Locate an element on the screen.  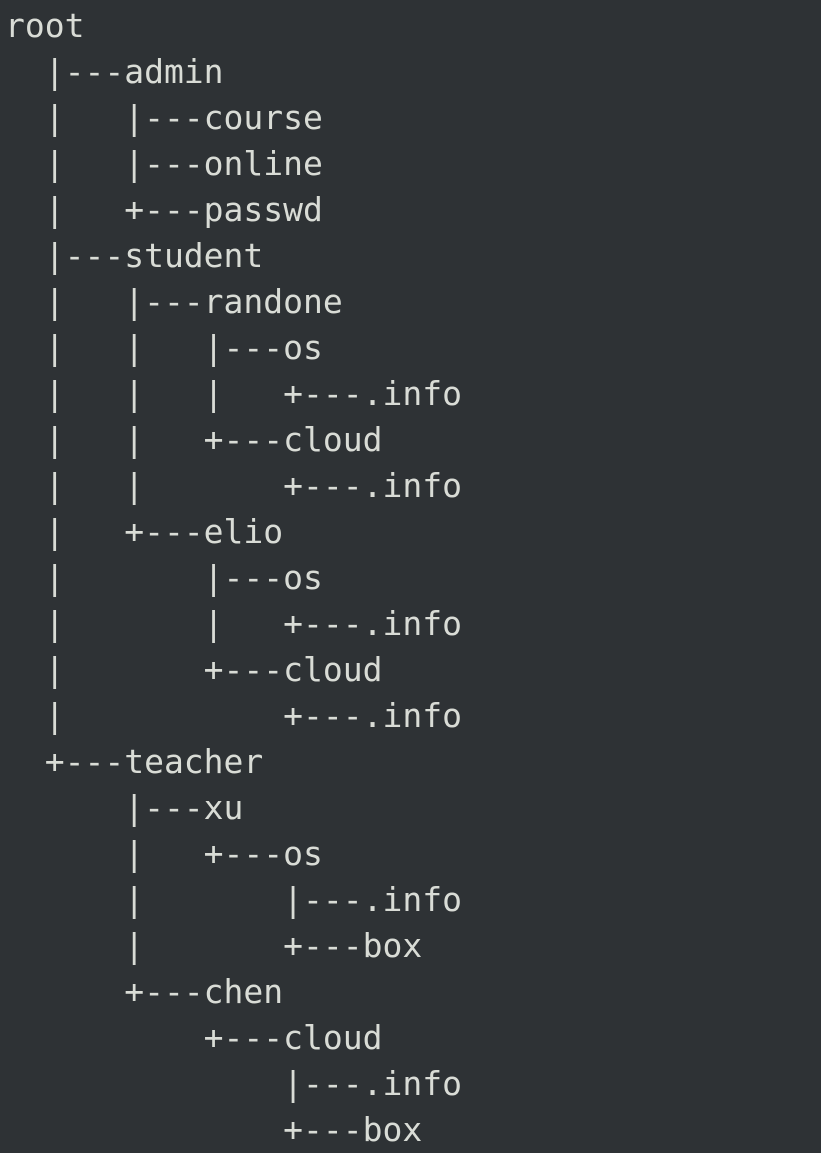
tree-line-cloud: | +---cloud is located at coordinates (194, 669).